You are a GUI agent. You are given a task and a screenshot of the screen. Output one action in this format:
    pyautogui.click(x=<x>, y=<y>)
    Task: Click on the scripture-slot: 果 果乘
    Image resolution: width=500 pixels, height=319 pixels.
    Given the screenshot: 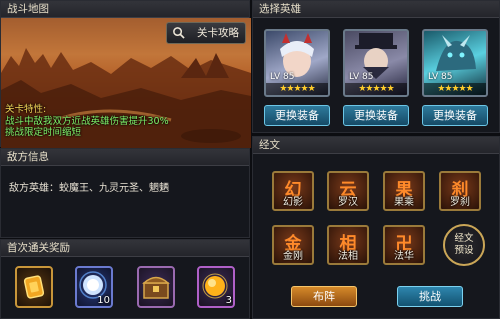 What is the action you would take?
    pyautogui.click(x=404, y=191)
    